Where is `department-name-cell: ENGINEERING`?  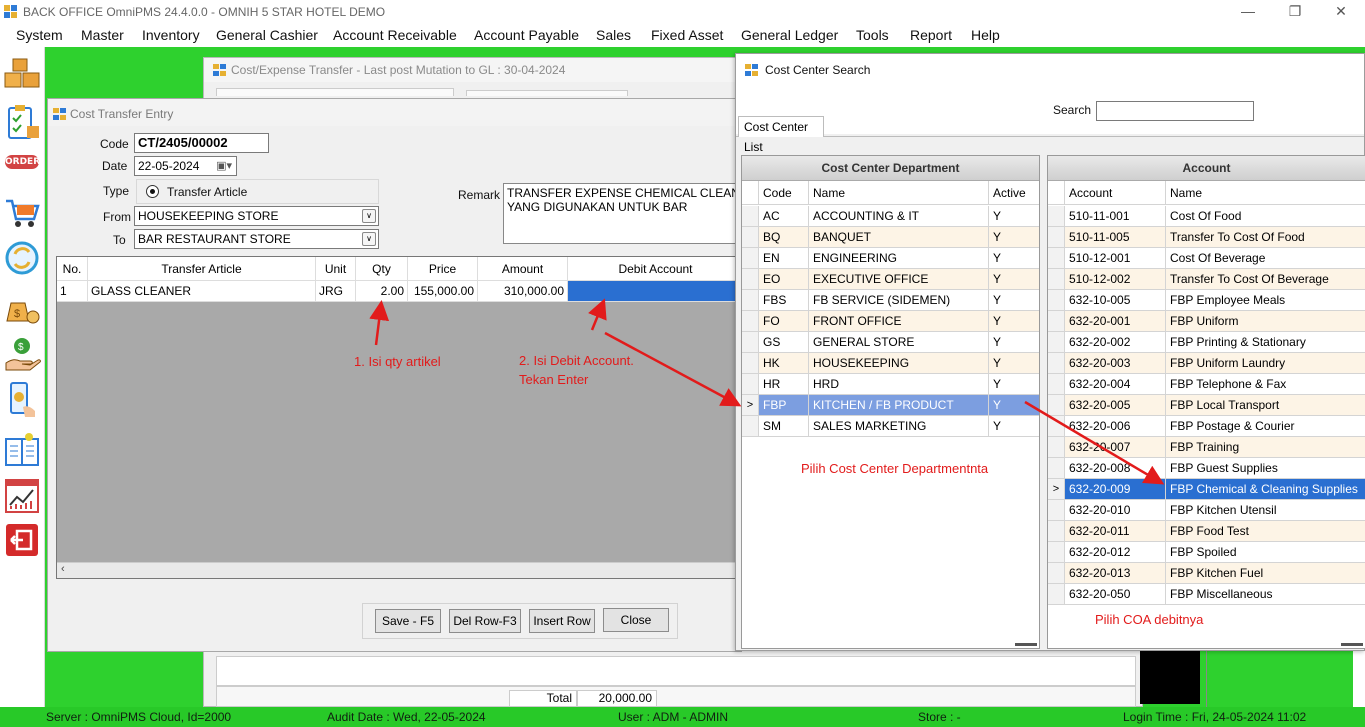
department-name-cell: ENGINEERING is located at coordinates (899, 258).